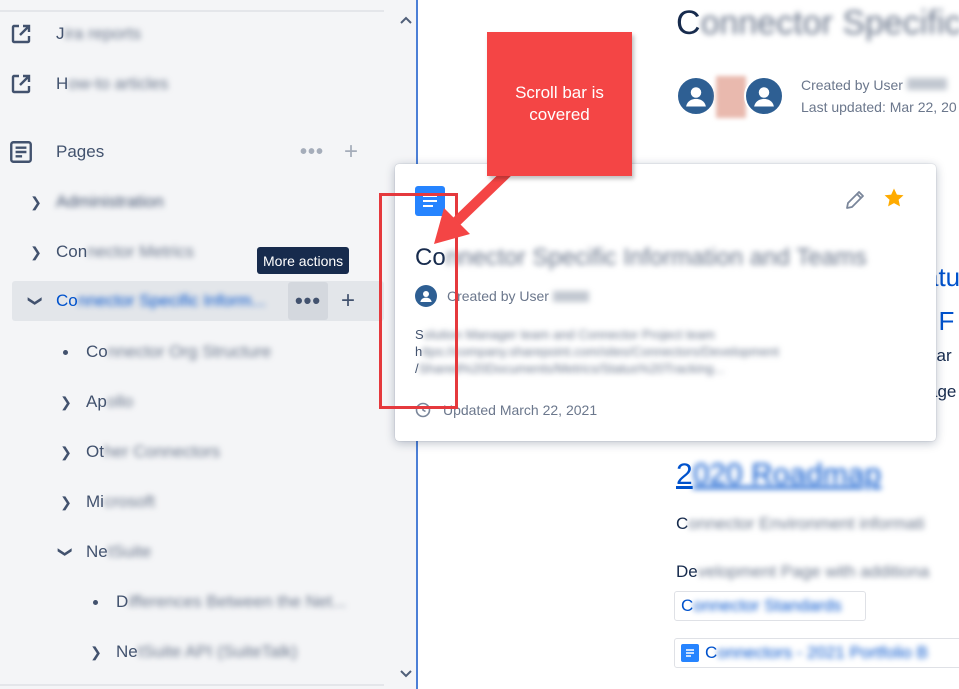 The height and width of the screenshot is (689, 959). I want to click on more-actions-button: •••, so click(308, 301).